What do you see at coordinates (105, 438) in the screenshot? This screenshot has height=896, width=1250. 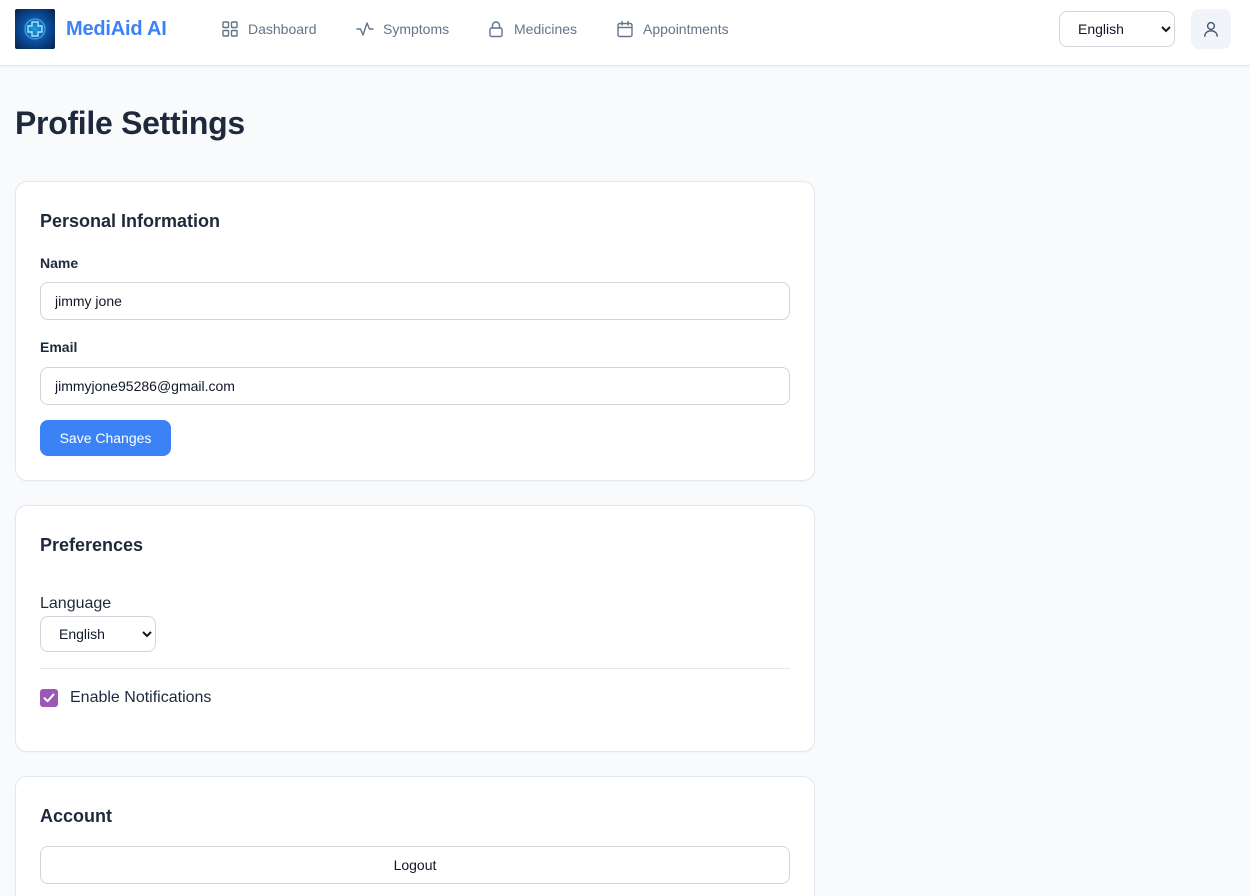 I see `save-changes-button: Save Changes` at bounding box center [105, 438].